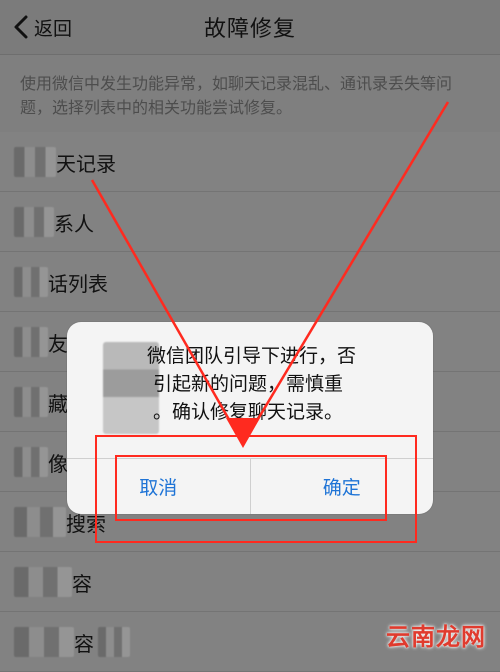 Image resolution: width=500 pixels, height=672 pixels. I want to click on navigation-bar: 返回 故障修复, so click(250, 27).